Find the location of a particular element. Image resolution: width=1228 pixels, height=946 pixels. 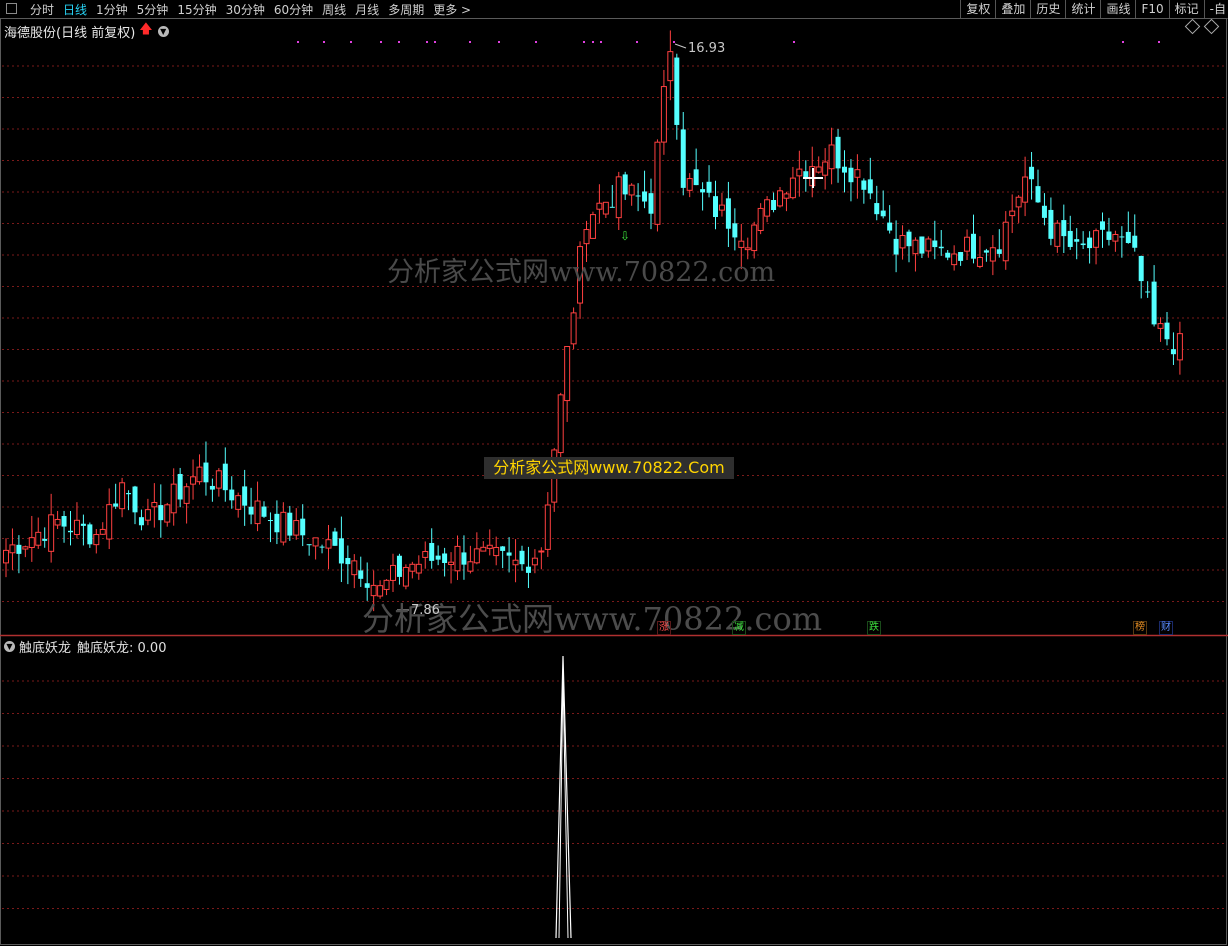

badge-zhang: 涨 is located at coordinates (664, 628).